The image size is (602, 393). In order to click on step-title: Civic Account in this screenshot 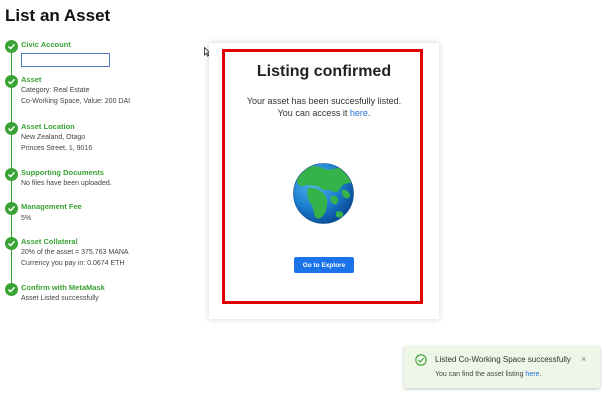, I will do `click(46, 44)`.